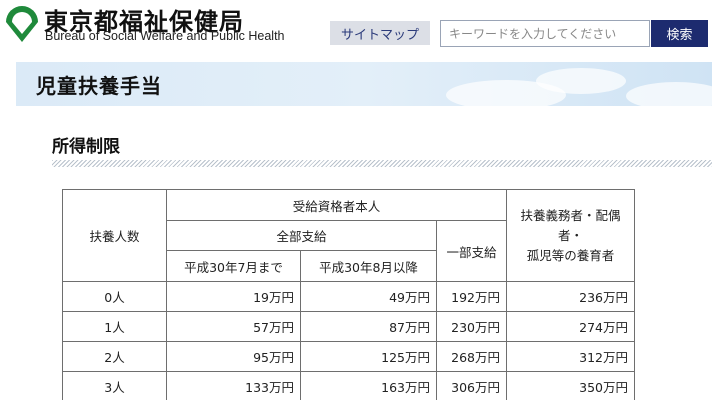 The width and height of the screenshot is (712, 400). Describe the element at coordinates (233, 385) in the screenshot. I see `cell-until: 133万円` at that location.